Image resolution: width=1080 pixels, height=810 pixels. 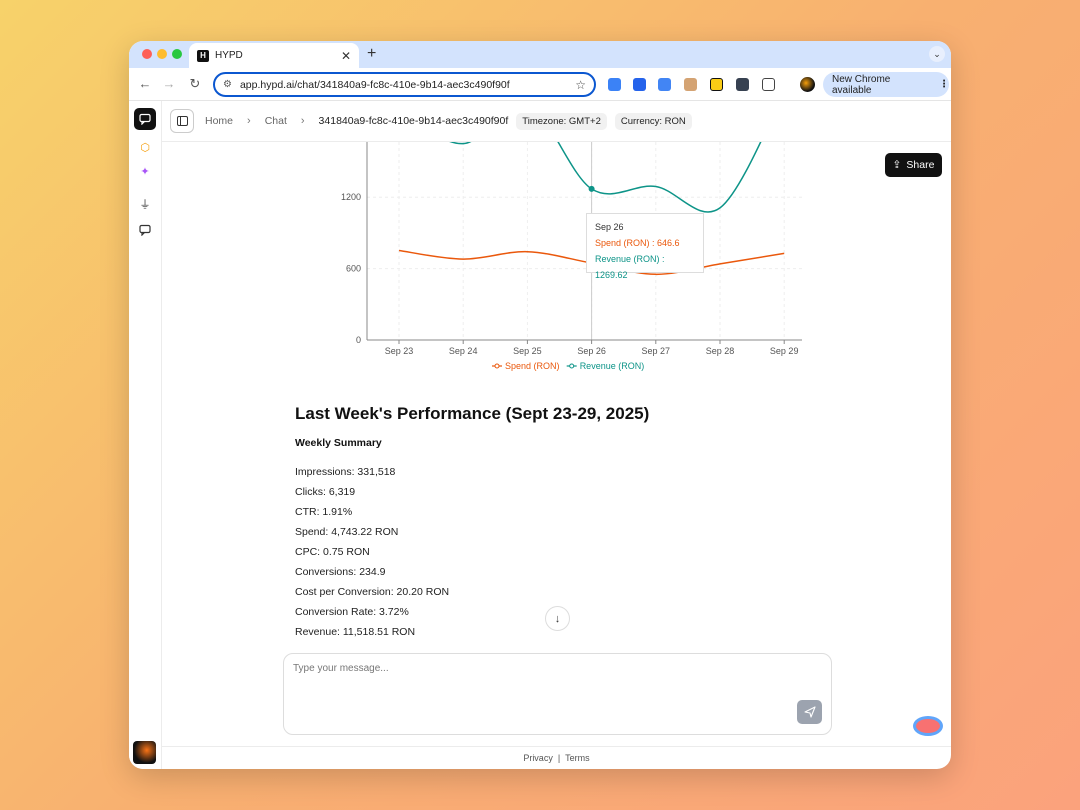 What do you see at coordinates (274, 55) in the screenshot?
I see `browser-tab: H HYPD ✕` at bounding box center [274, 55].